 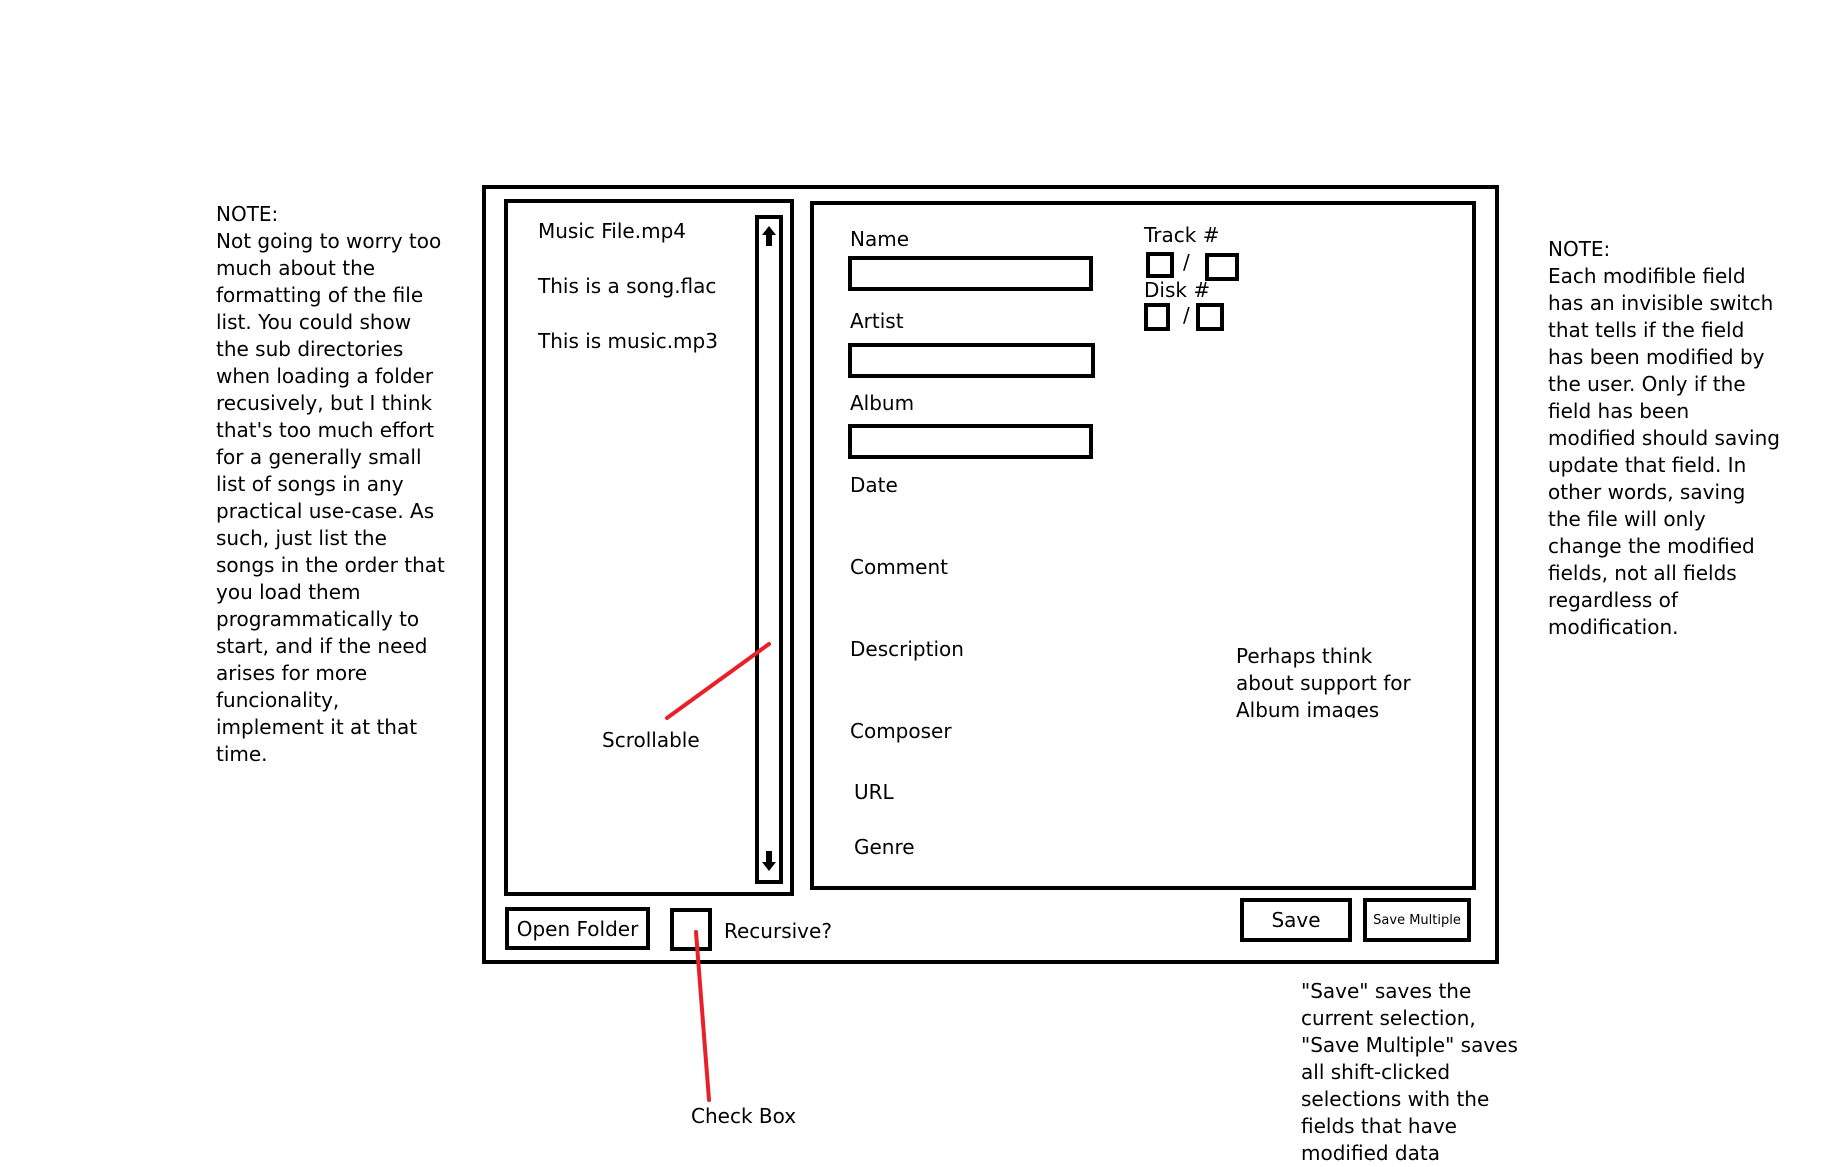 I want to click on track-label: Track #, so click(x=1182, y=235).